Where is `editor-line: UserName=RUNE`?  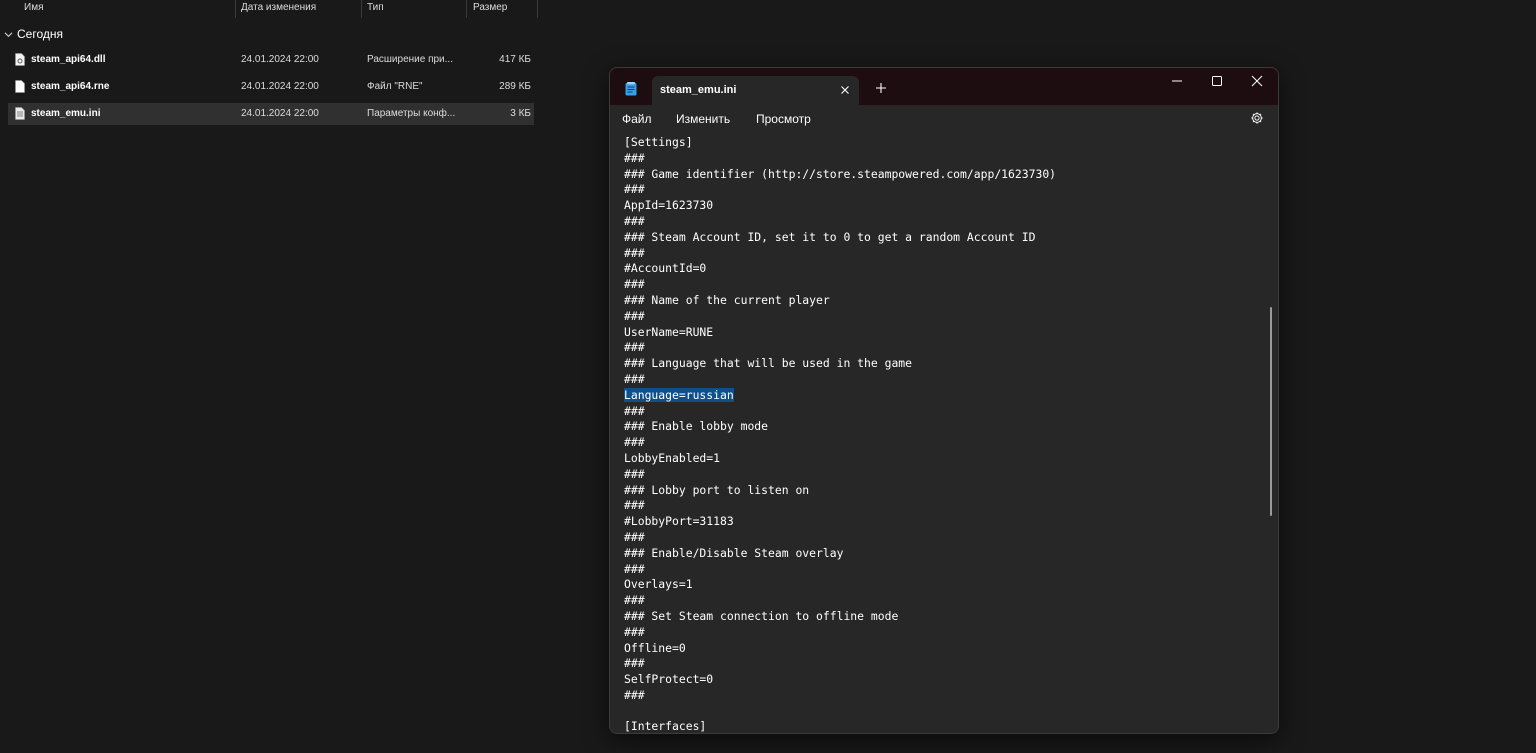
editor-line: UserName=RUNE is located at coordinates (840, 333).